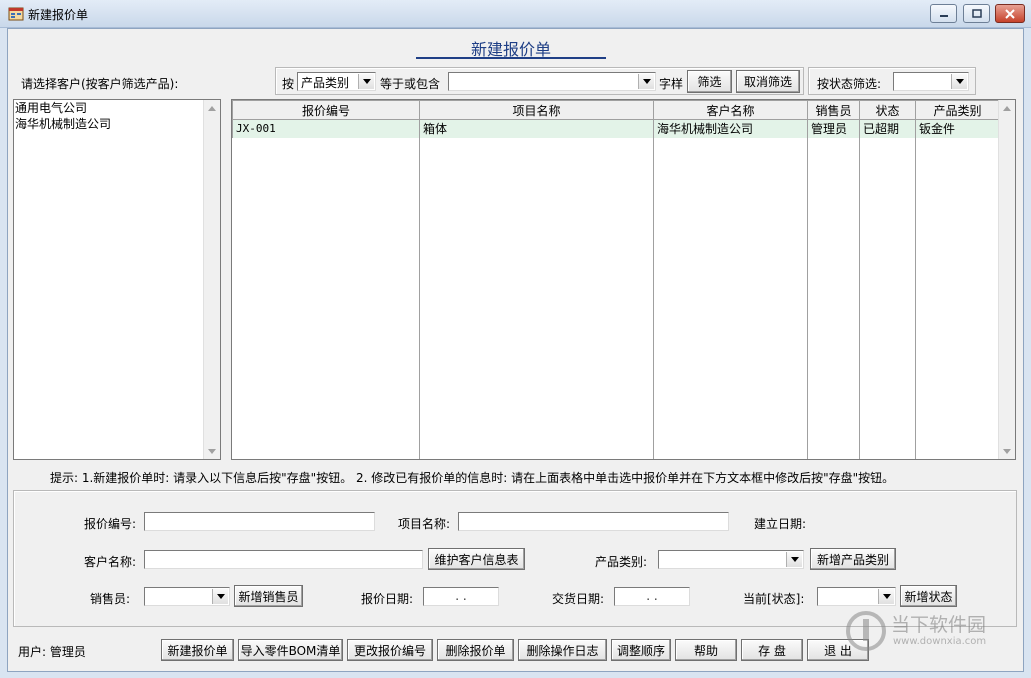 The width and height of the screenshot is (1031, 678). I want to click on cell-project: 箱体, so click(536, 128).